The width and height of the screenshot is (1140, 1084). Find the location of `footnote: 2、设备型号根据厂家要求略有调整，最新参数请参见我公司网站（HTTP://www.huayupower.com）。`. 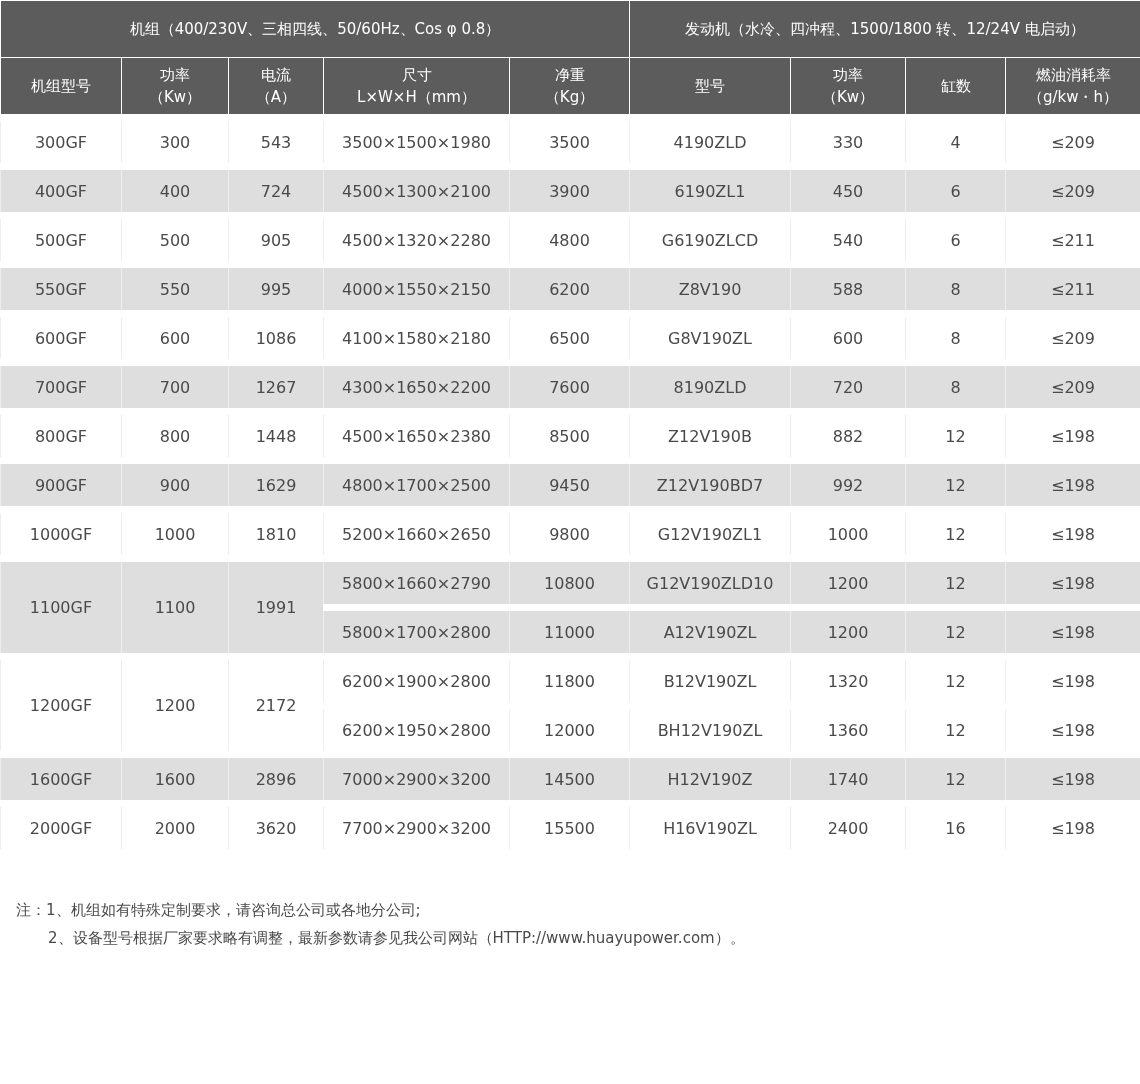

footnote: 2、设备型号根据厂家要求略有调整，最新参数请参见我公司网站（HTTP://www.huayupower.com）。 is located at coordinates (396, 938).